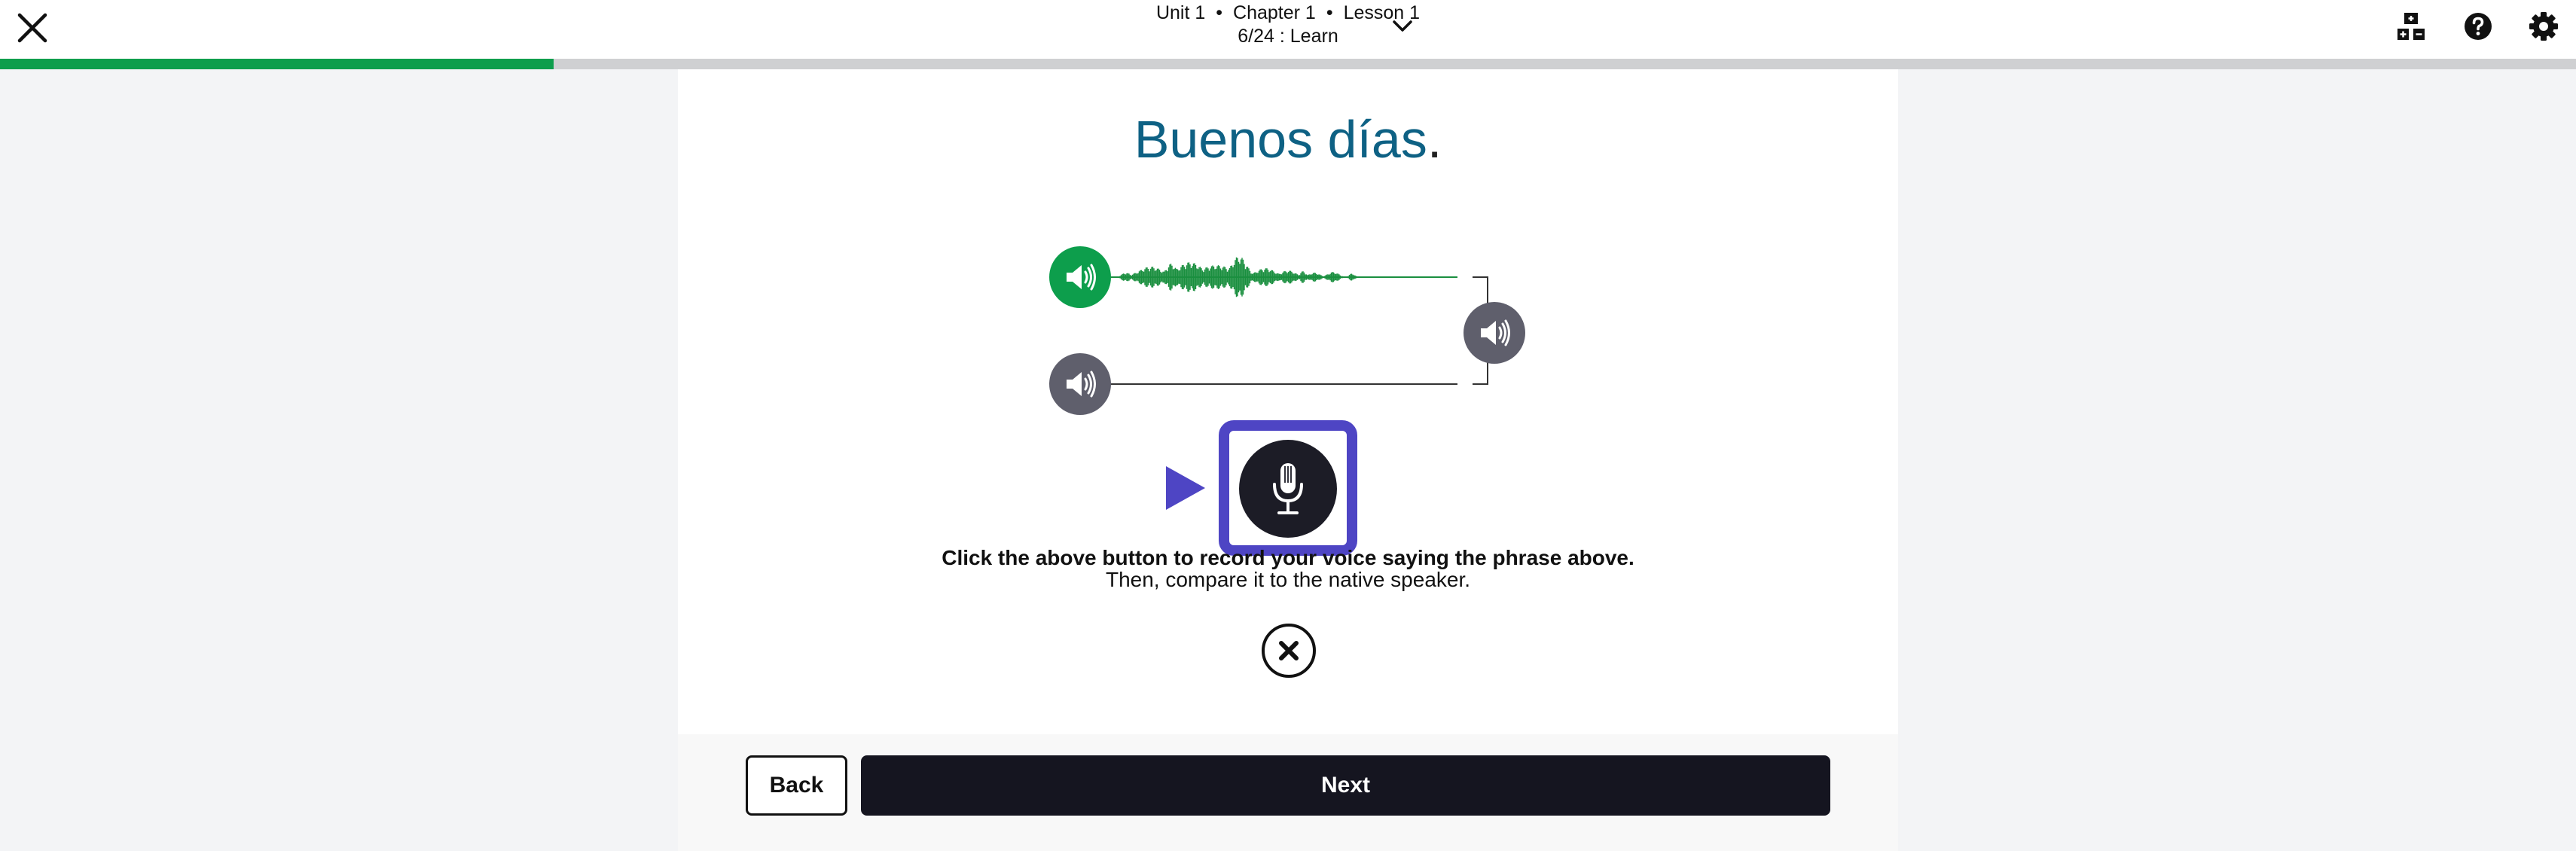  Describe the element at coordinates (2478, 26) in the screenshot. I see `help-icon` at that location.